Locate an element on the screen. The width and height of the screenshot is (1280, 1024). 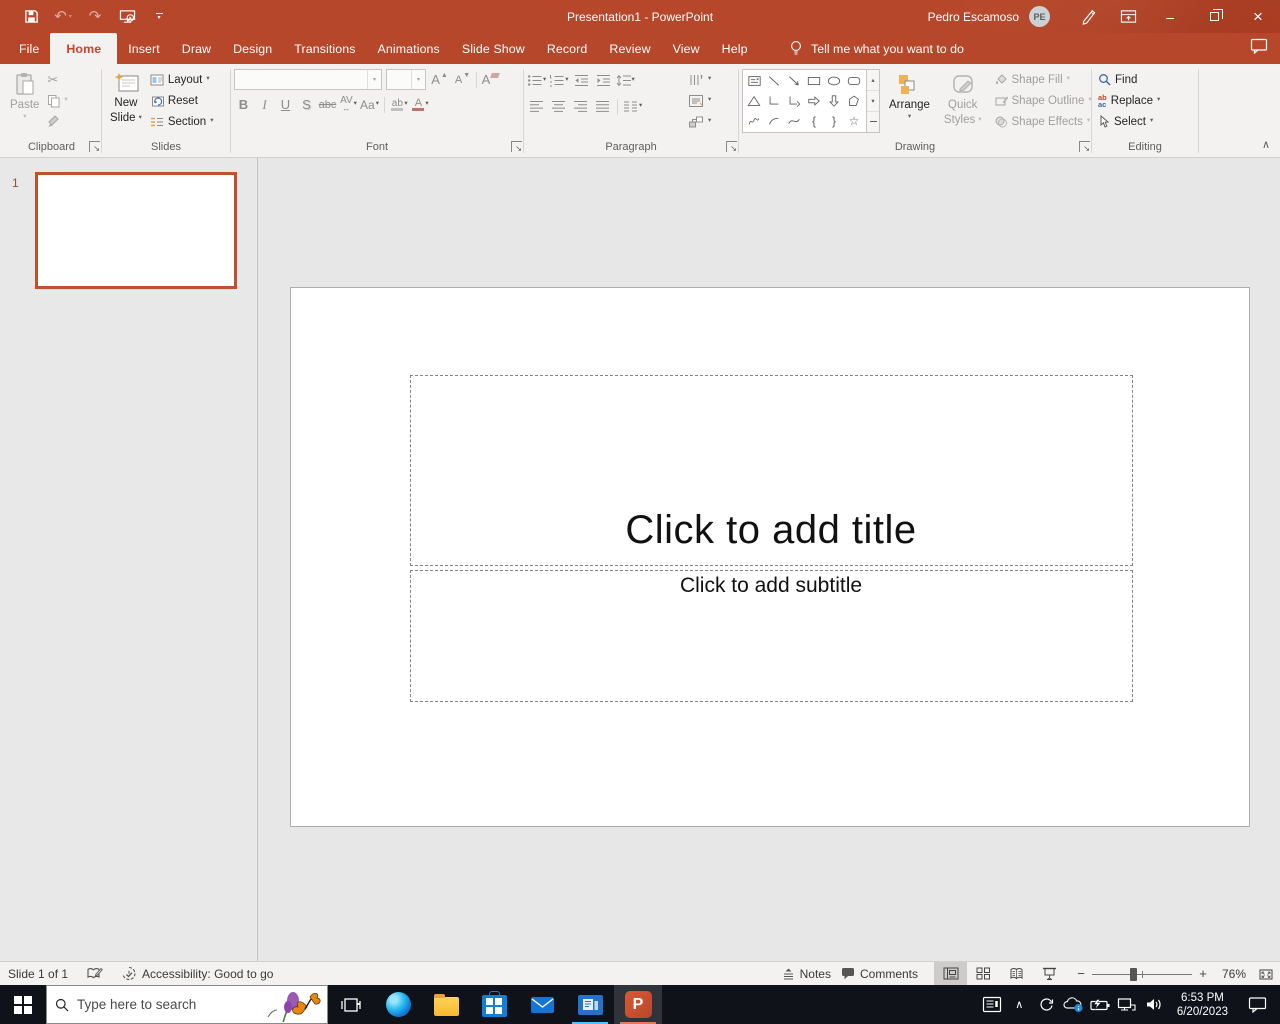
start-from-beginning-button is located at coordinates (127, 17).